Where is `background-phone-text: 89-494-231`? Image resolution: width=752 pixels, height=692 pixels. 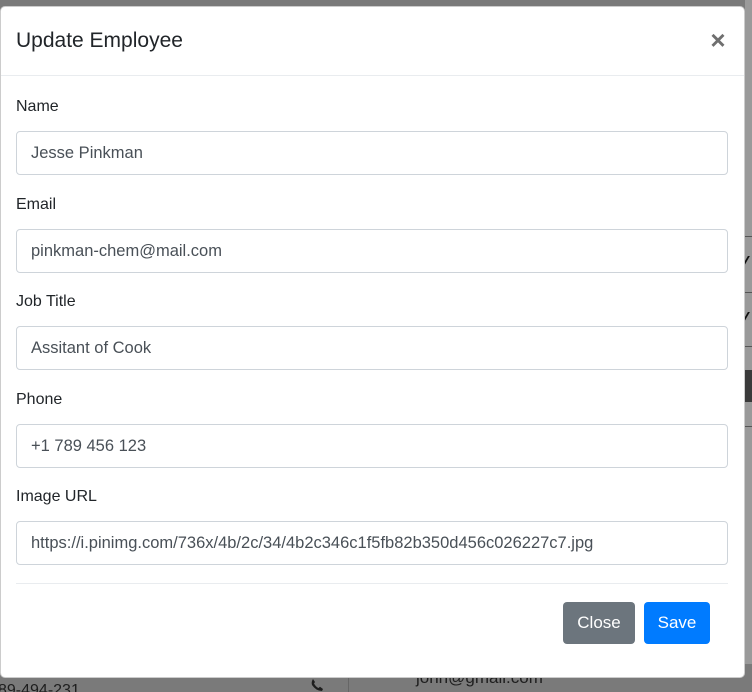 background-phone-text: 89-494-231 is located at coordinates (40, 687).